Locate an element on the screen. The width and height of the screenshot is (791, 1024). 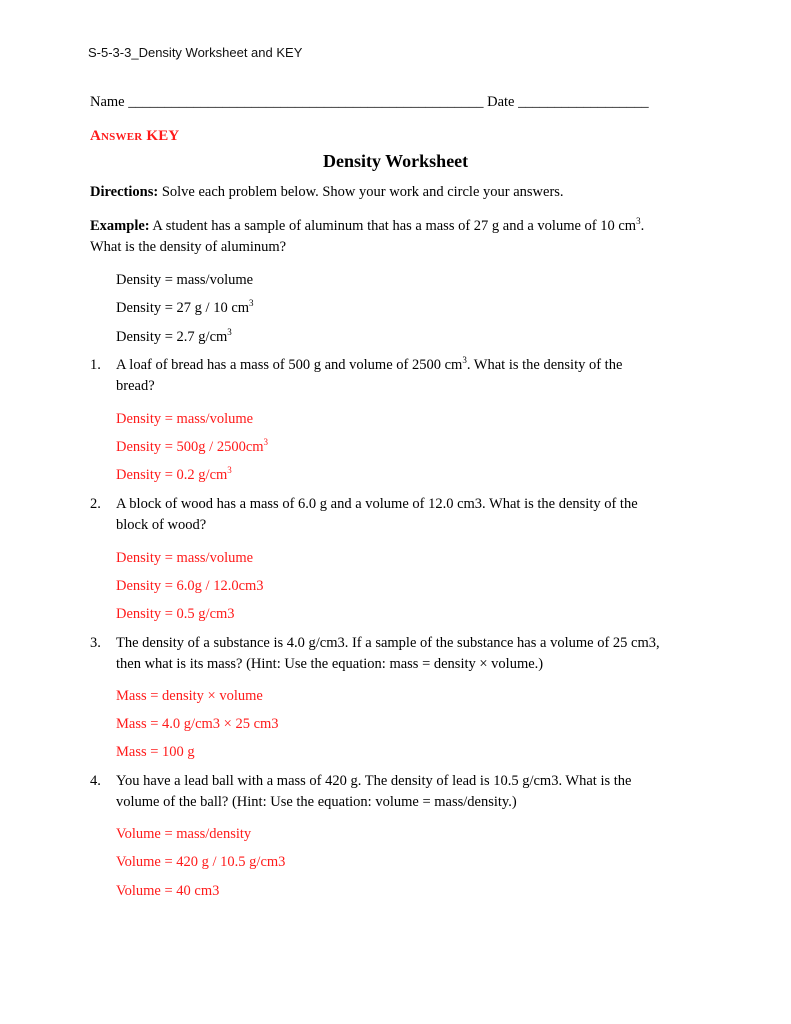
problem-number: 3. is located at coordinates (95, 643).